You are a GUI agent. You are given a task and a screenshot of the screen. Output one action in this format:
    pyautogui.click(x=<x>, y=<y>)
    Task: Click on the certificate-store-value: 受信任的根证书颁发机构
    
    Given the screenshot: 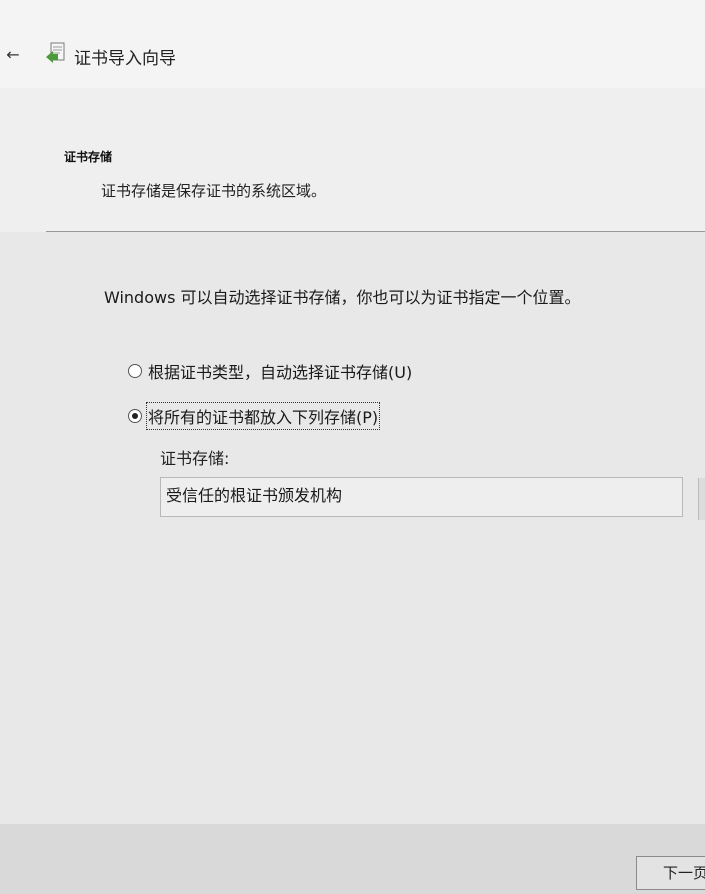 What is the action you would take?
    pyautogui.click(x=254, y=495)
    